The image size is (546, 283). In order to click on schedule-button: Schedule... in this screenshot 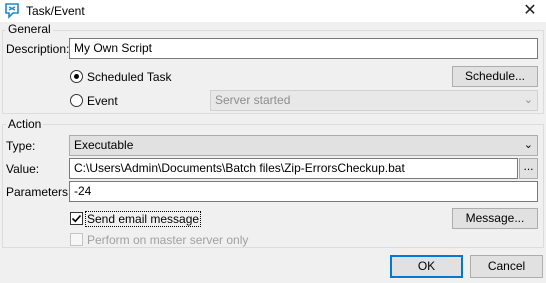, I will do `click(495, 76)`.